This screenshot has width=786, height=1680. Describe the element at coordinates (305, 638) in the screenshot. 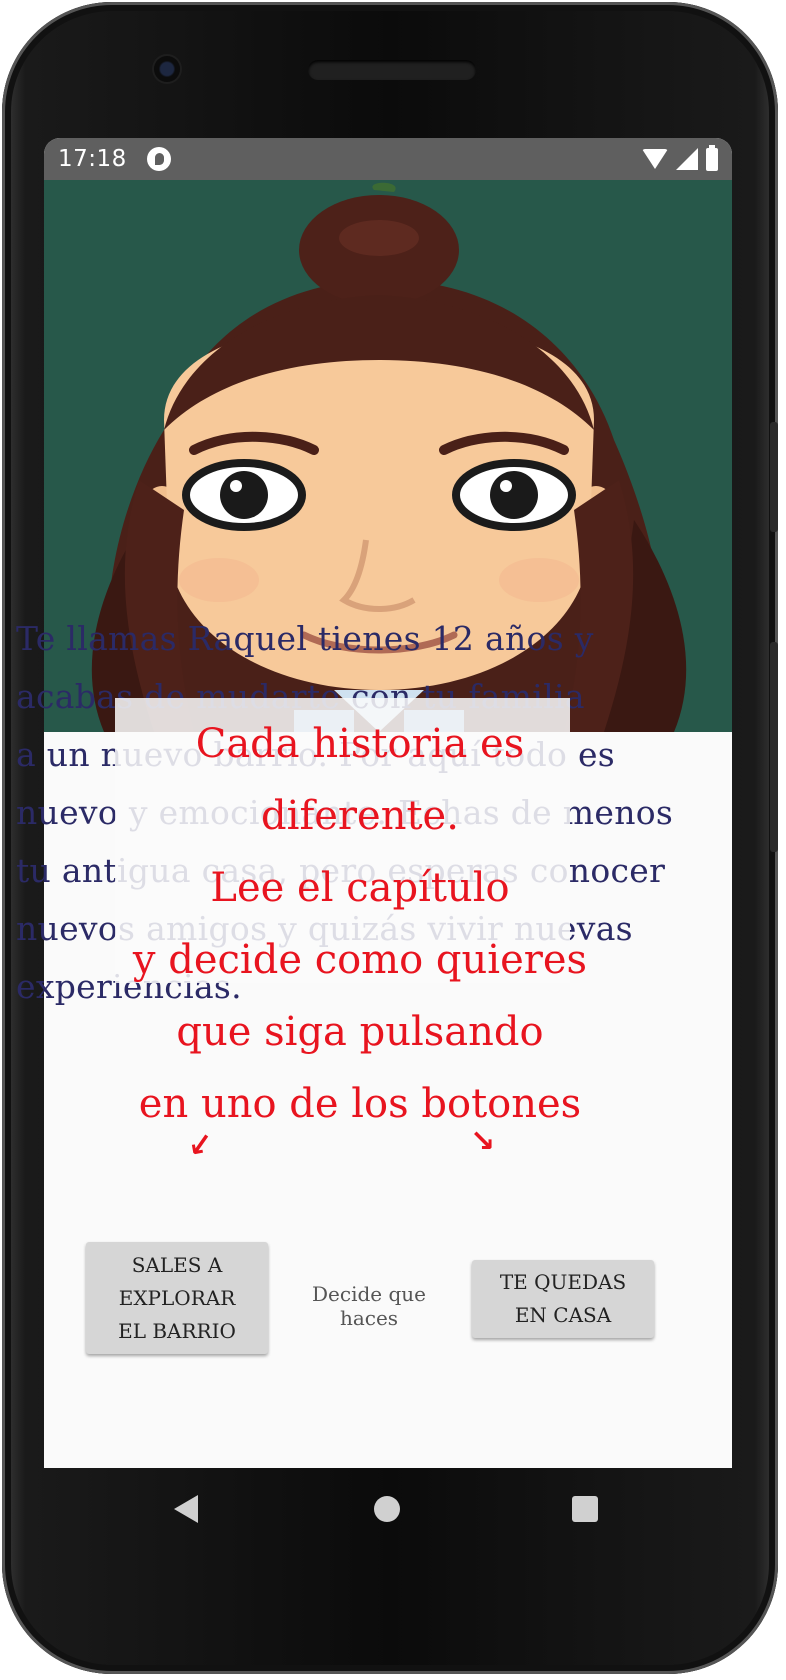

I see `story-line: Te llamas Raquel tienes 12 años y` at that location.